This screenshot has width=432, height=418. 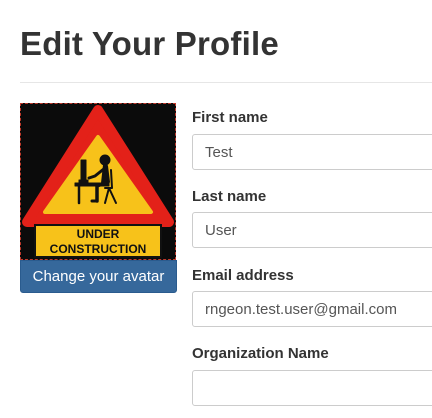 I want to click on last-name-field, so click(x=312, y=230).